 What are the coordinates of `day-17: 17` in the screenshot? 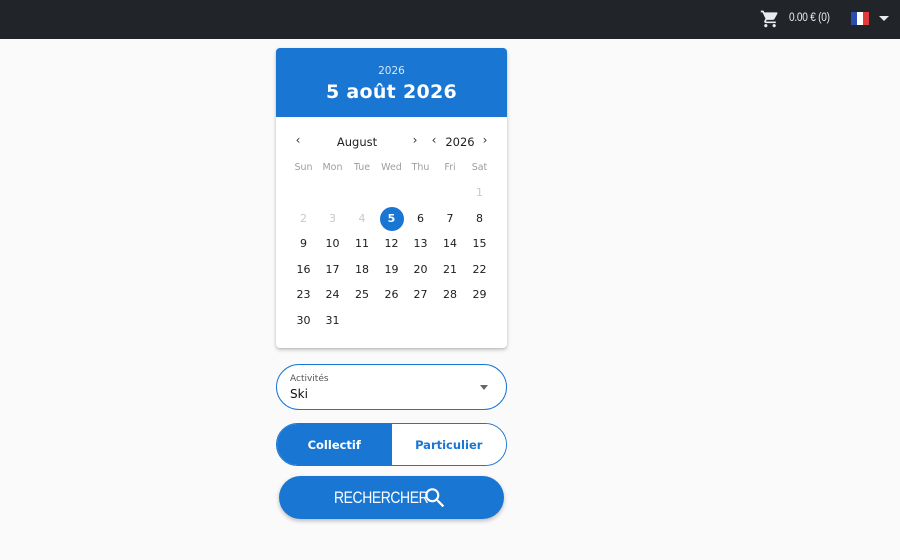 It's located at (333, 270).